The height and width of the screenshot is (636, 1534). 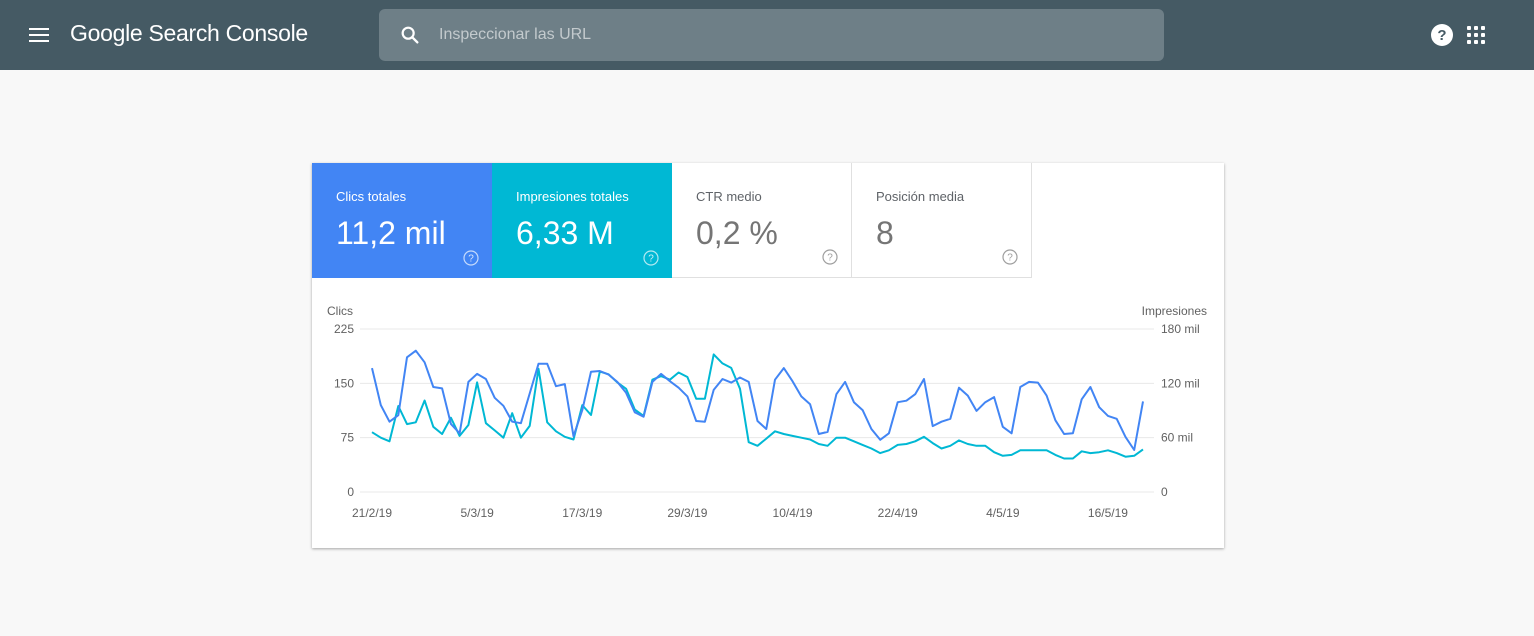 What do you see at coordinates (920, 196) in the screenshot?
I see `metric-label: Posición media` at bounding box center [920, 196].